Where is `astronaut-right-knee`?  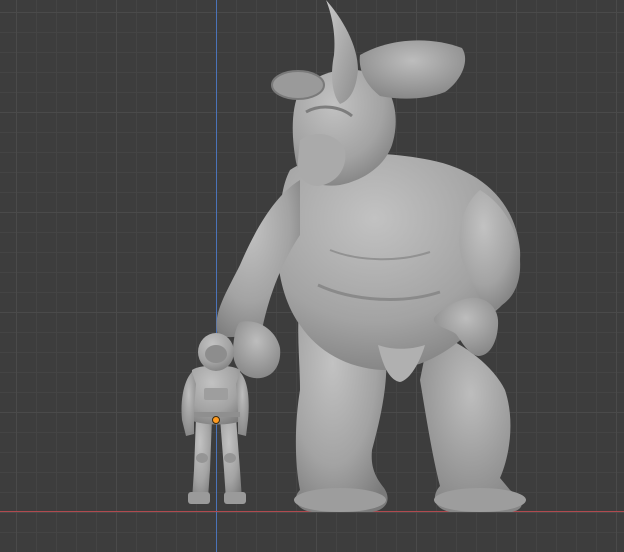 astronaut-right-knee is located at coordinates (230, 458).